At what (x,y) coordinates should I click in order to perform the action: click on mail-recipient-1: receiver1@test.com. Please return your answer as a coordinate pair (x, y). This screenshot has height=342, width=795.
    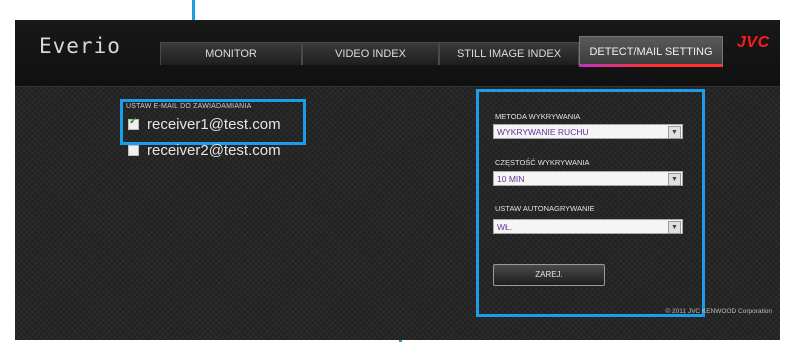
    Looking at the image, I should click on (204, 124).